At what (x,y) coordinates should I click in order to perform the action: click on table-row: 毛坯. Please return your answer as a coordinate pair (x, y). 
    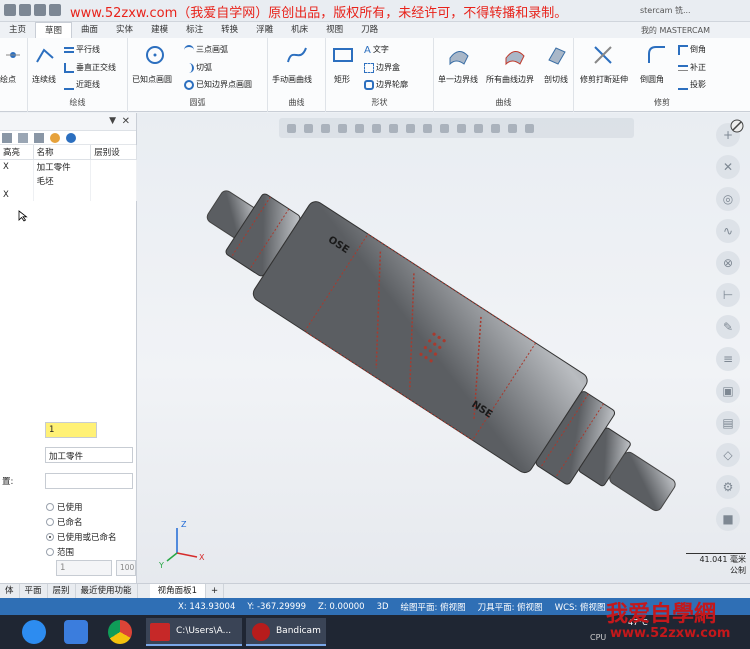
    Looking at the image, I should click on (68, 181).